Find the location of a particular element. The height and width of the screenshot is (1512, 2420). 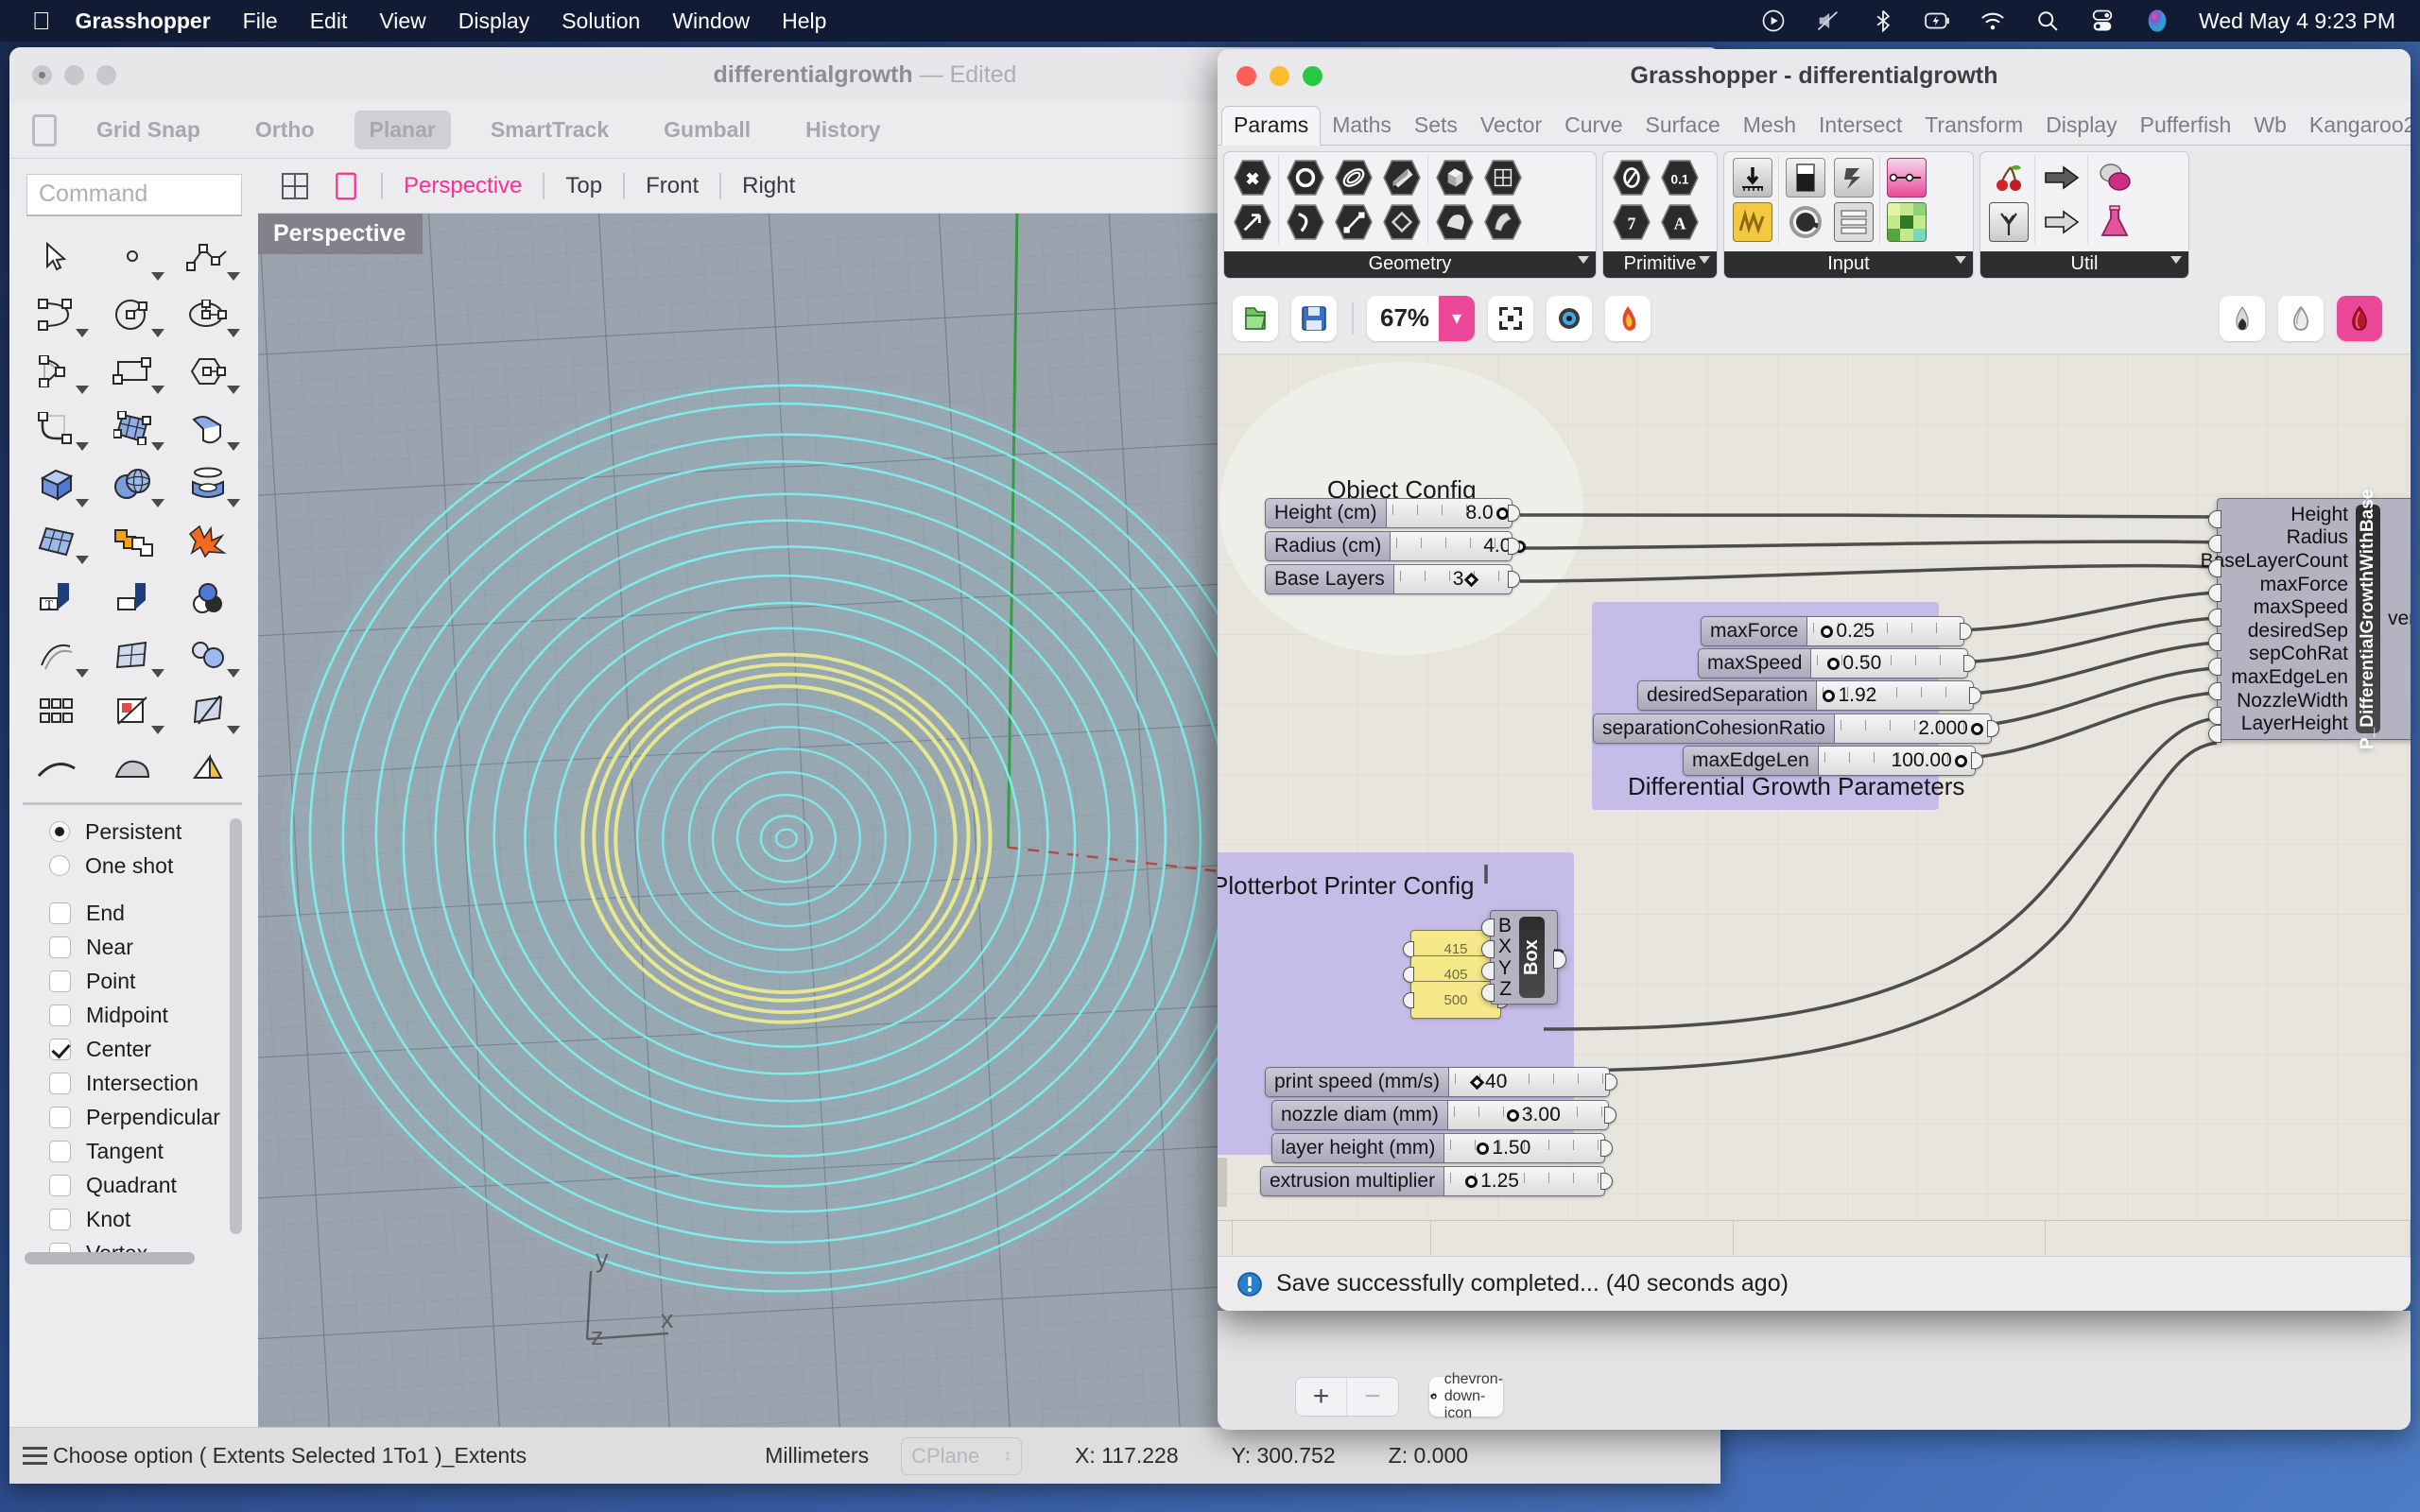

add-button: + is located at coordinates (1321, 1397).